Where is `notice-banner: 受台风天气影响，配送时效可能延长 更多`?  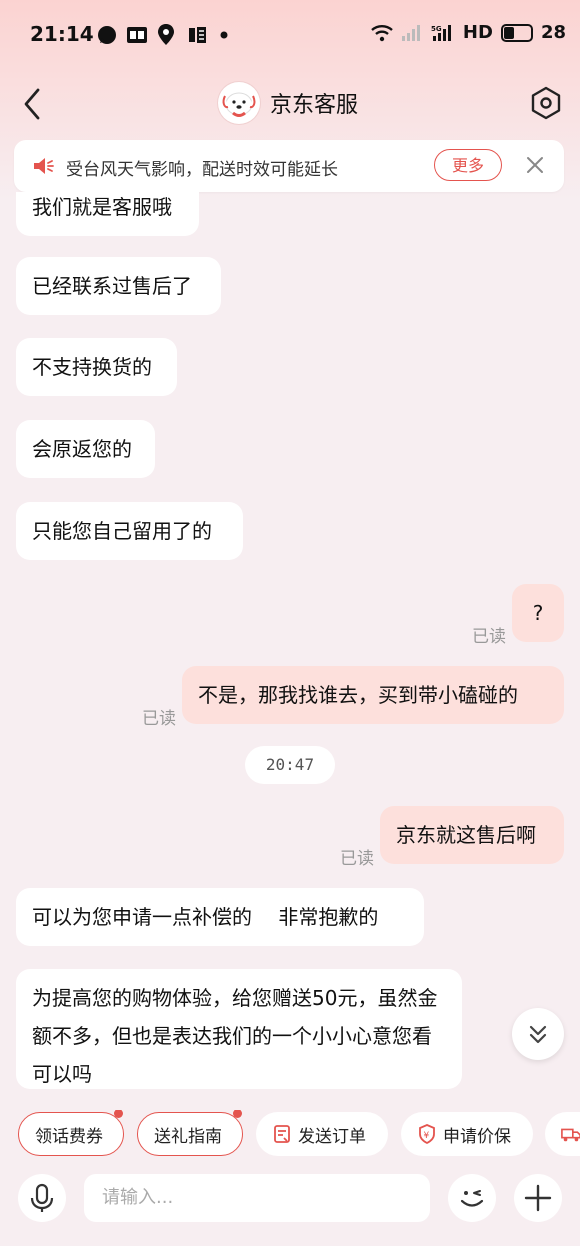
notice-banner: 受台风天气影响，配送时效可能延长 更多 is located at coordinates (289, 166).